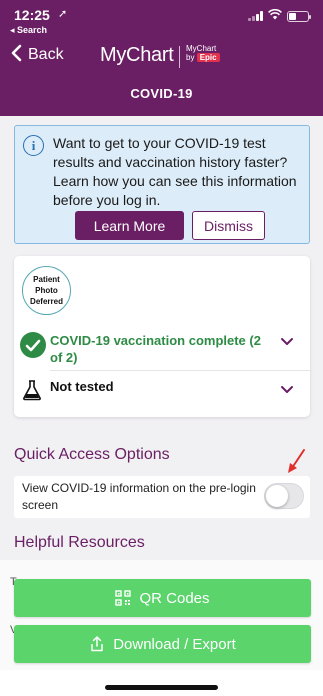  I want to click on qr-code-icon, so click(123, 598).